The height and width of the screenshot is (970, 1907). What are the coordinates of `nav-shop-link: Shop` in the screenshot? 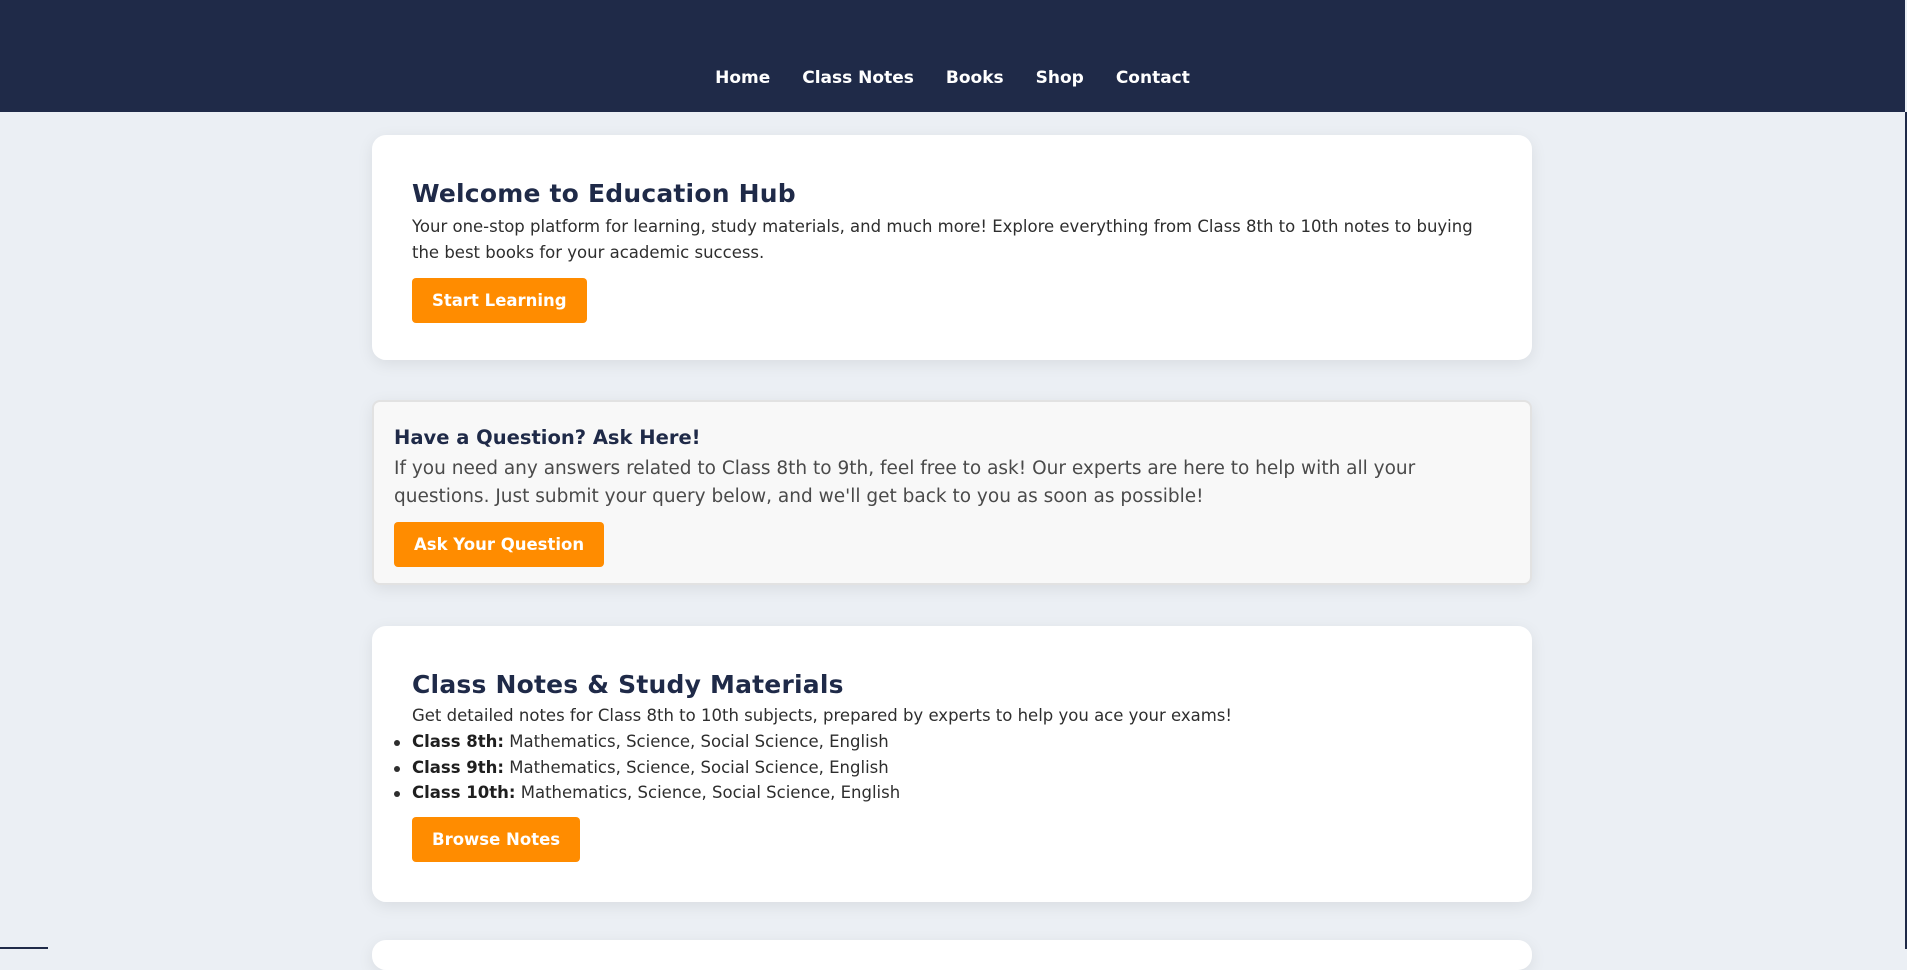 It's located at (1060, 78).